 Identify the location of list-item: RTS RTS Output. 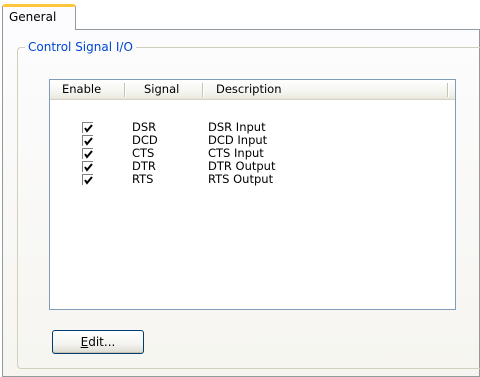
(252, 179).